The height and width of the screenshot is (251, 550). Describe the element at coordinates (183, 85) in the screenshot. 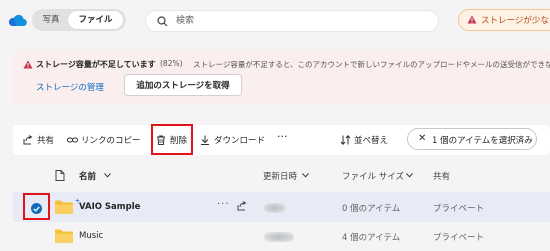

I see `get-more-storage-button: 追加のストレージを取得` at that location.